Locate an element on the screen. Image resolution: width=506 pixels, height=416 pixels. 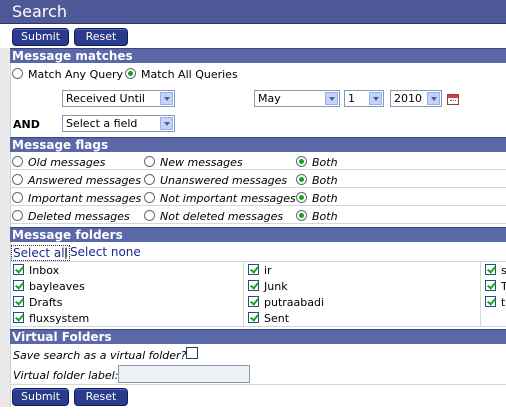
year-select: 2010 is located at coordinates (416, 98).